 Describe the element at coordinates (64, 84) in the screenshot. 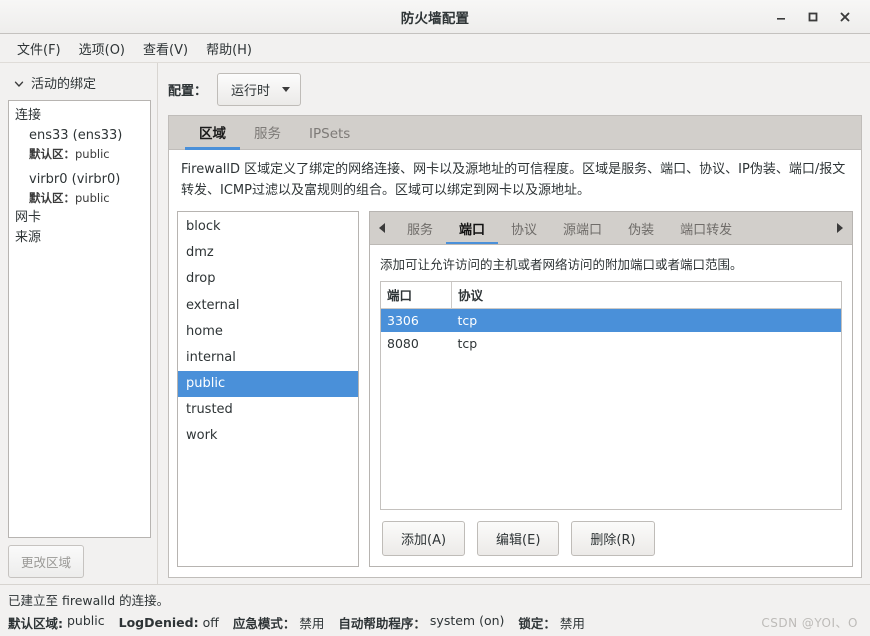

I see `active-bindings-label: 活动的绑定` at that location.